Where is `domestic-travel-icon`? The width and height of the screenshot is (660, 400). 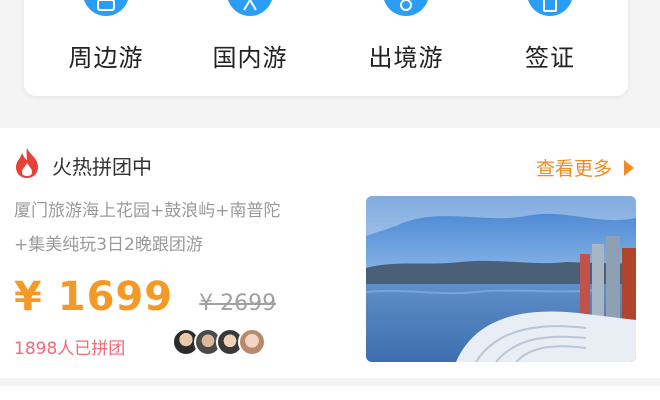
domestic-travel-icon is located at coordinates (250, 8).